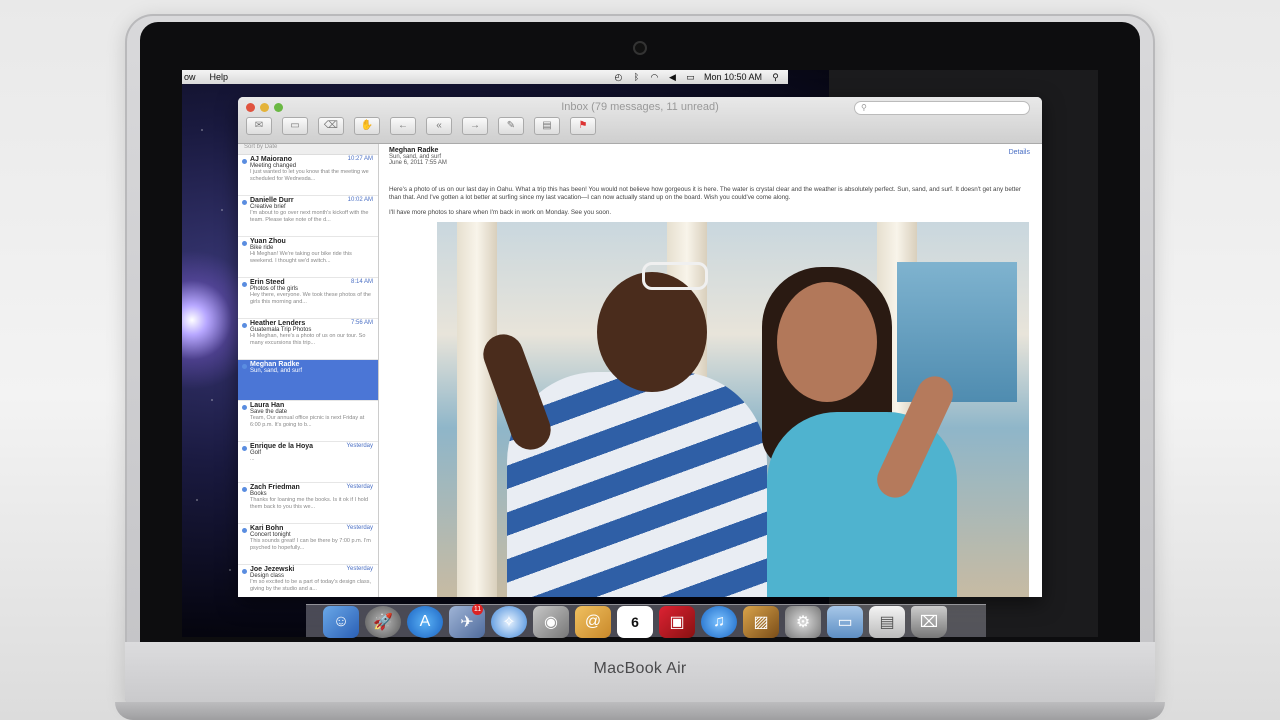  Describe the element at coordinates (477, 409) in the screenshot. I see `photo-pillar` at that location.